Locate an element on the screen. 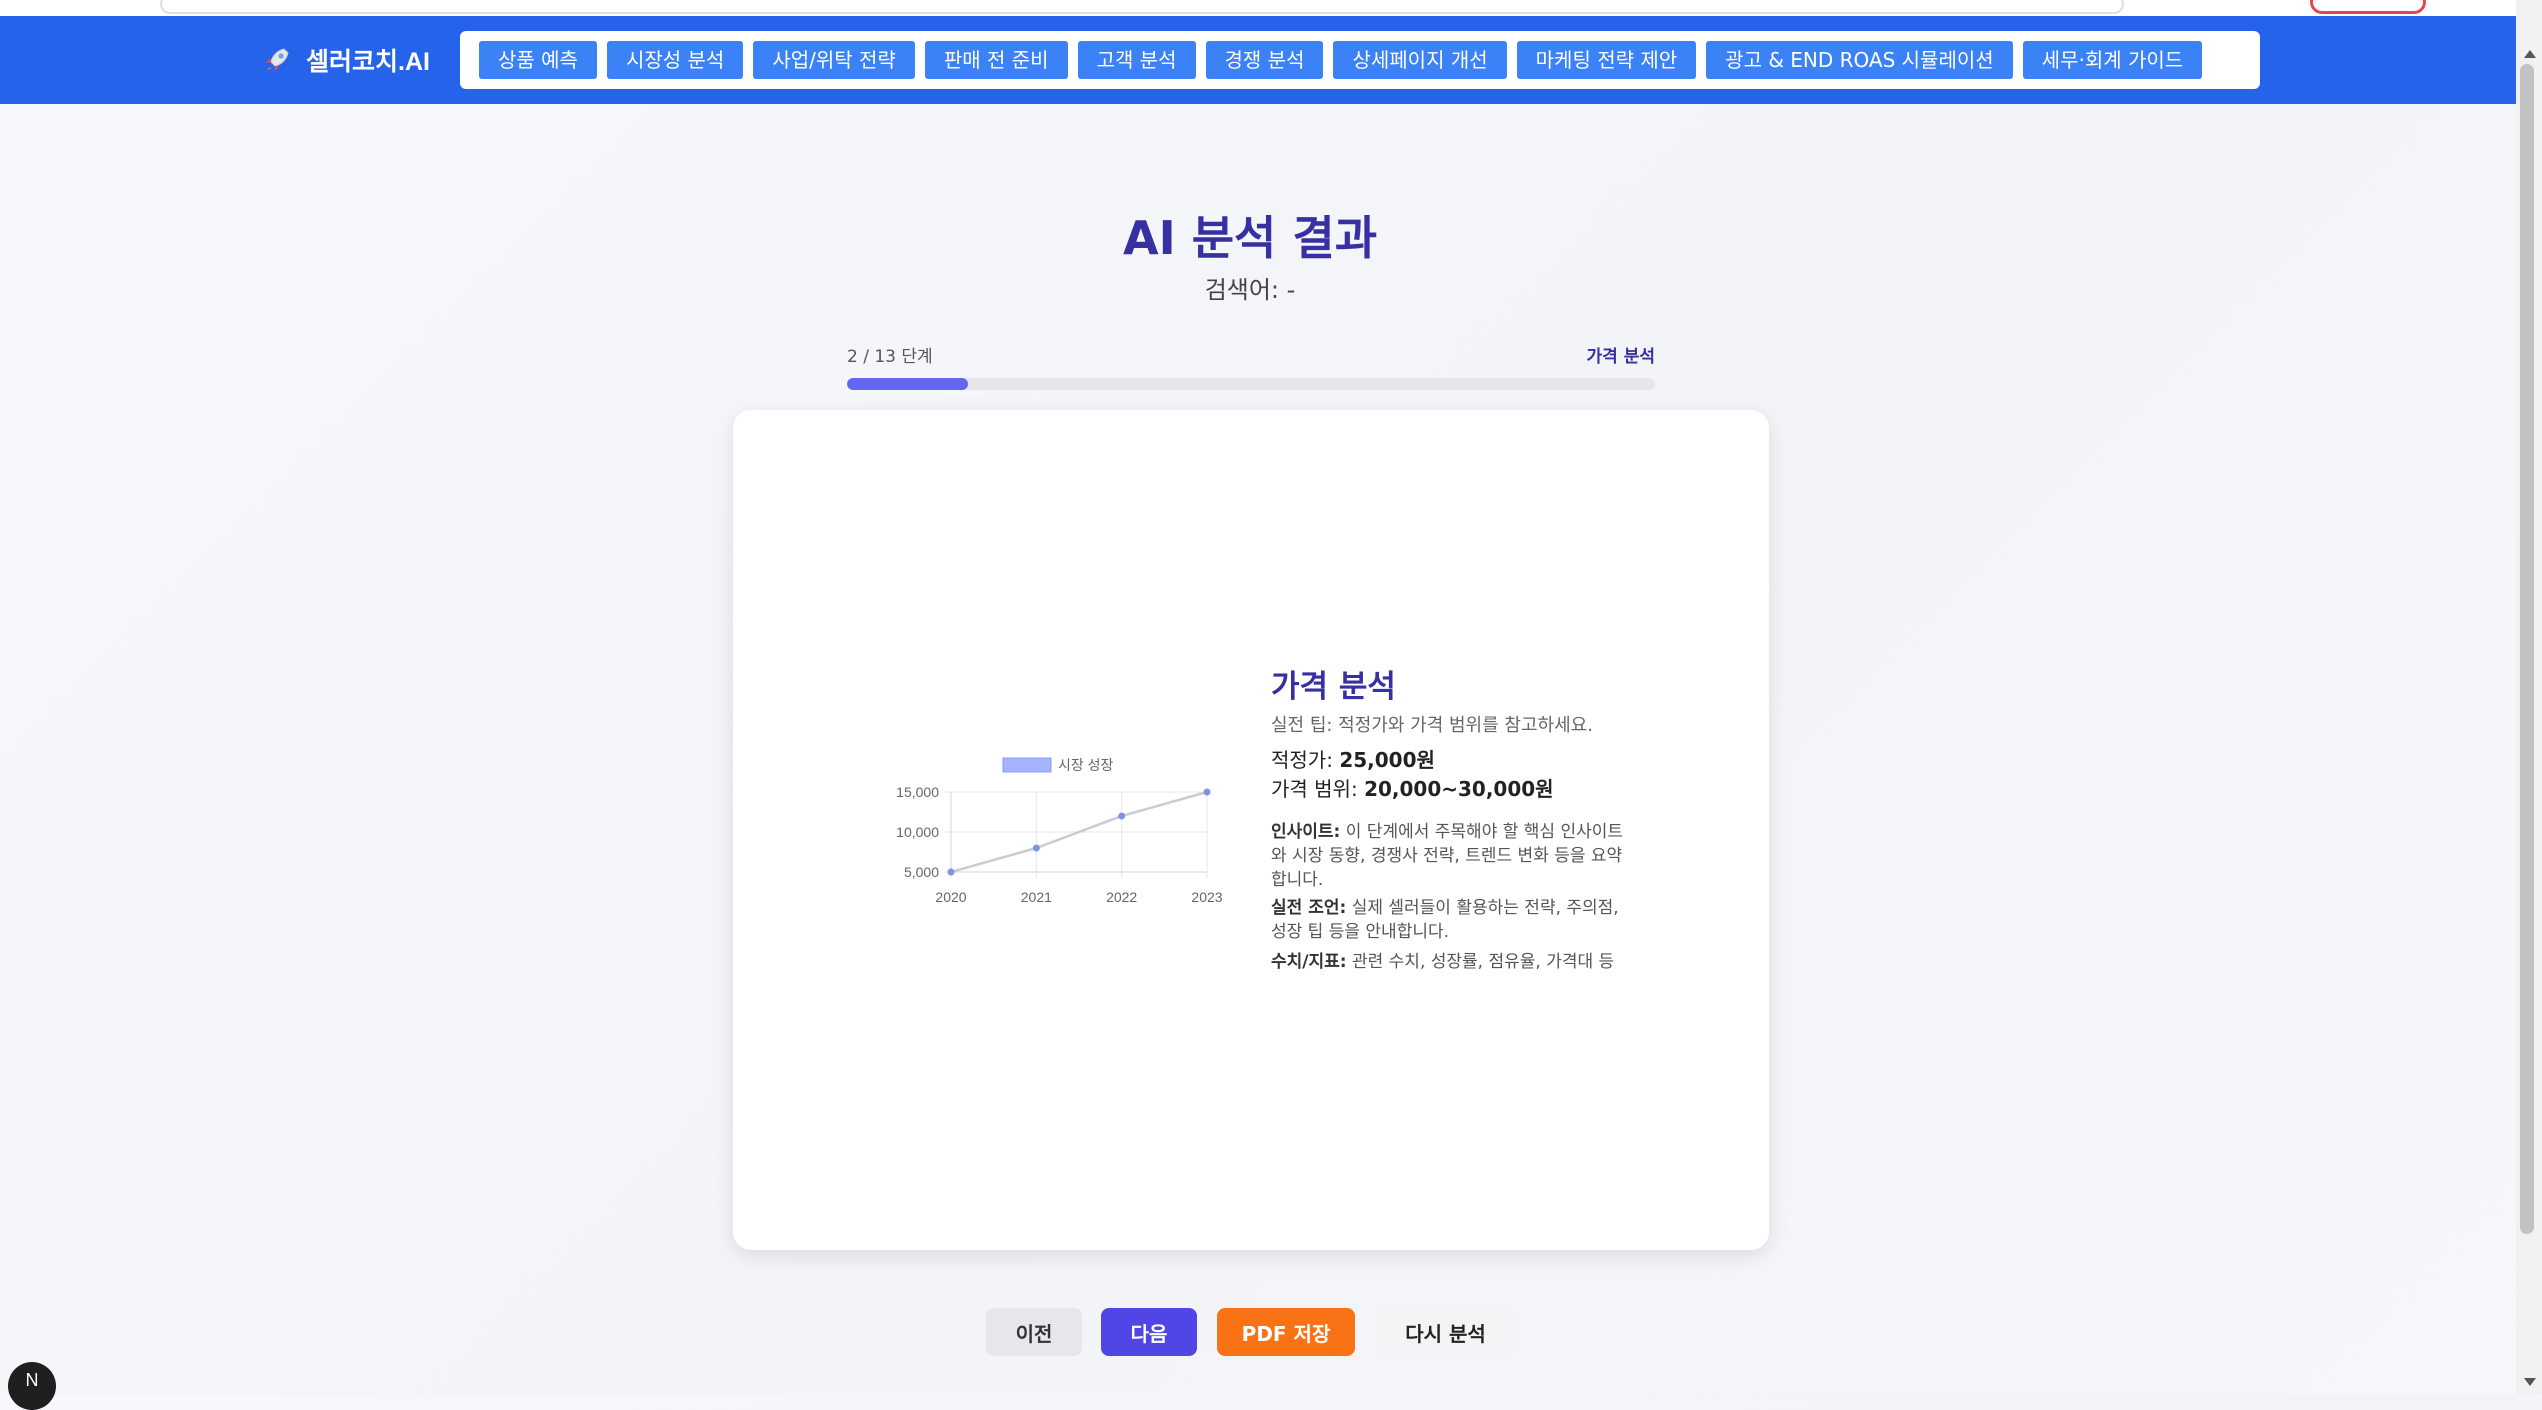 This screenshot has width=2542, height=1410. result-tip: 실전 팁: 적정가와 가격 범위를 참고하세요. is located at coordinates (1432, 725).